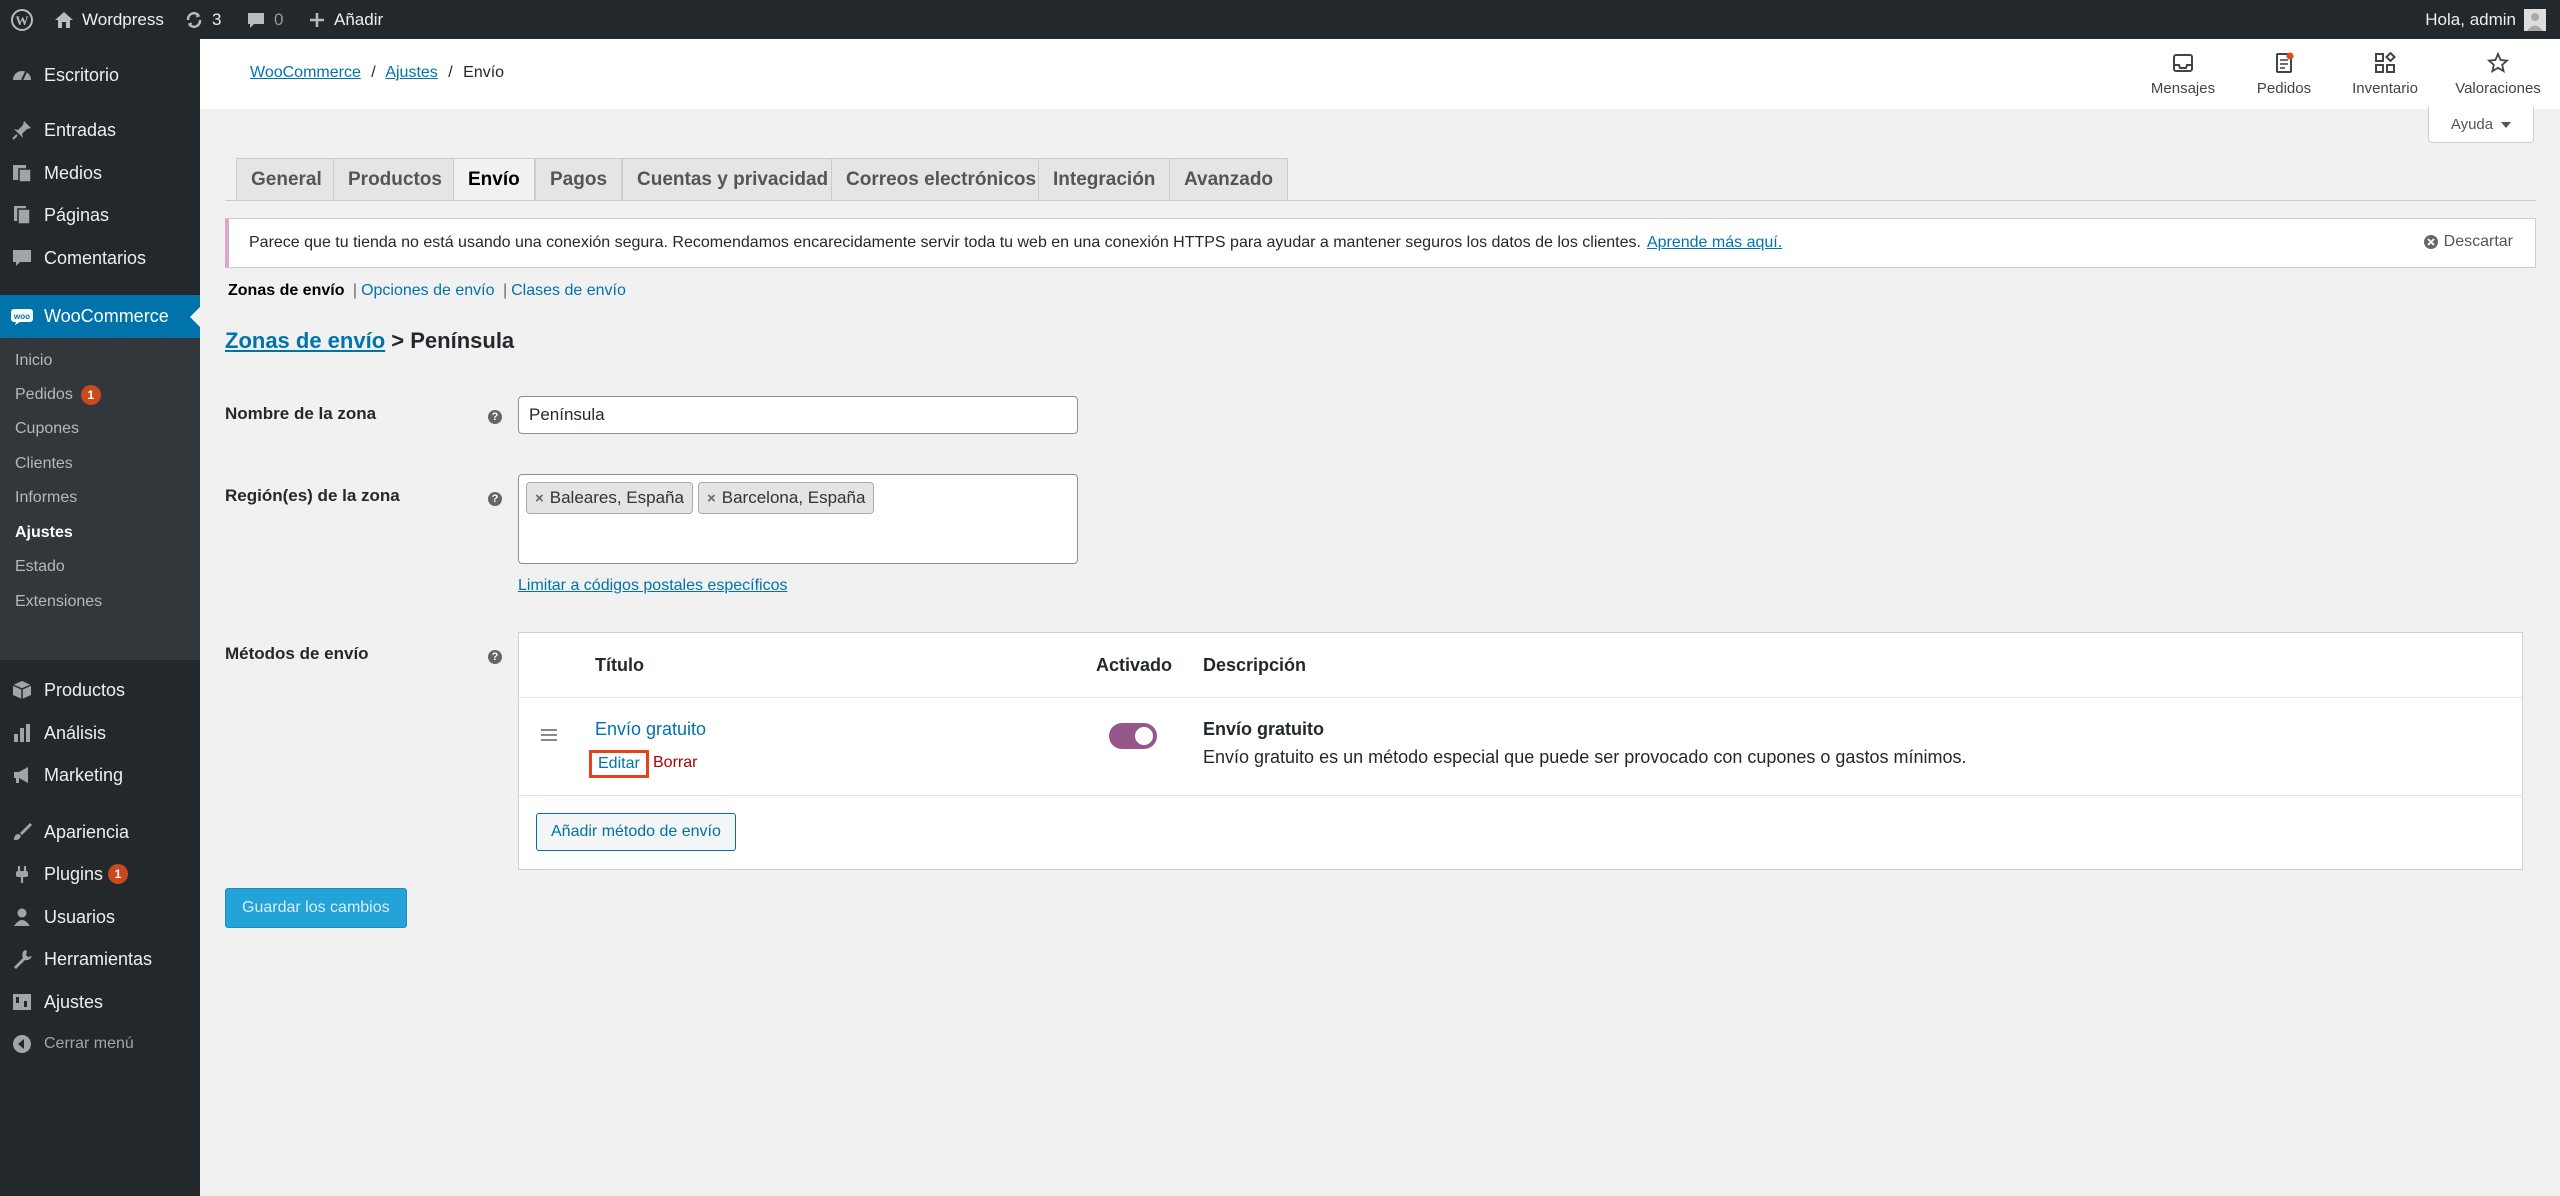 The height and width of the screenshot is (1196, 2560). What do you see at coordinates (100, 917) in the screenshot?
I see `menu-usuarios: Usuarios` at bounding box center [100, 917].